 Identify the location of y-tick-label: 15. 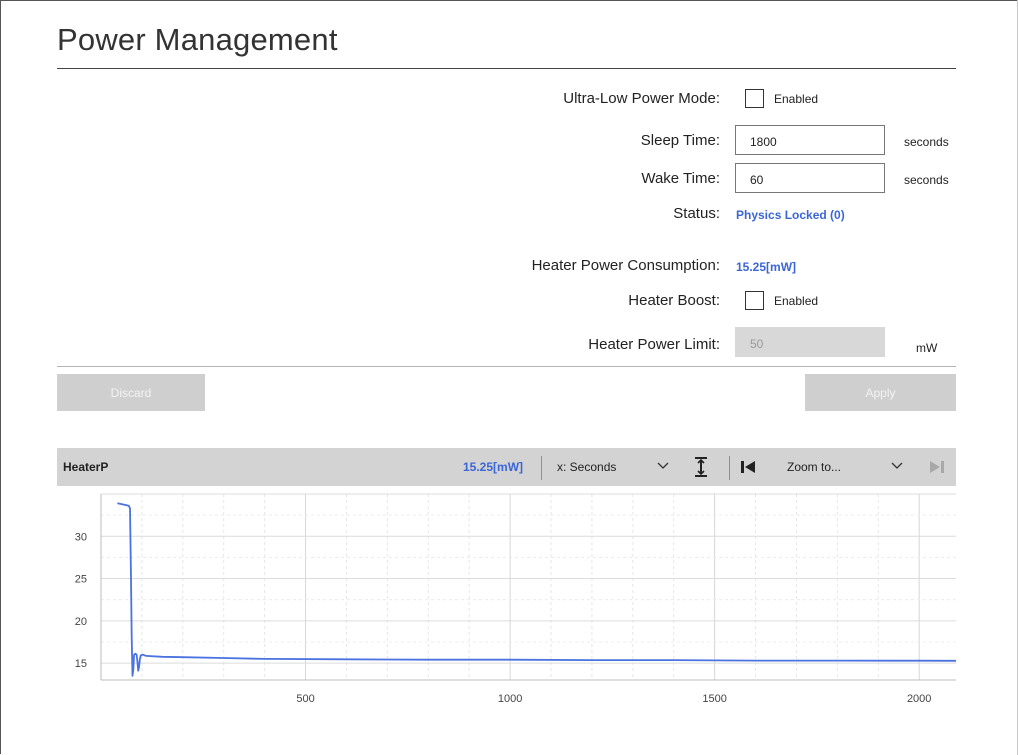
(81, 664).